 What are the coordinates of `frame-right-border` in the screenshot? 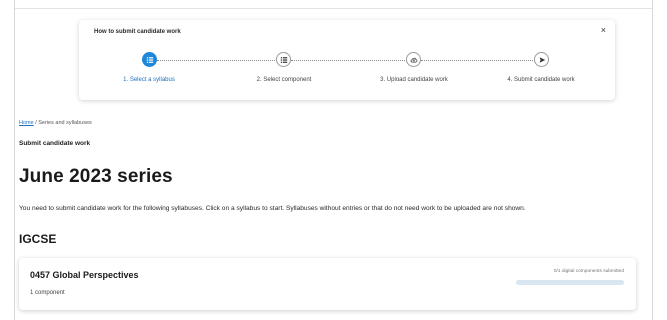 It's located at (652, 160).